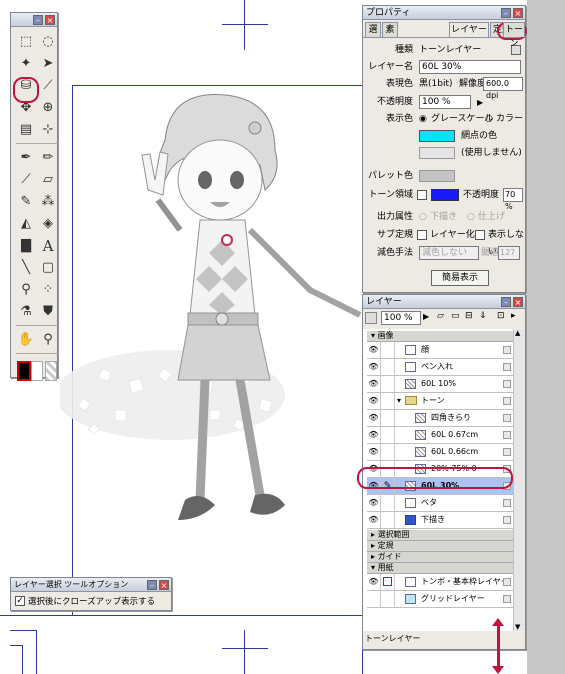 This screenshot has height=674, width=565. What do you see at coordinates (460, 278) in the screenshot?
I see `simple-display-button: 簡易表示` at bounding box center [460, 278].